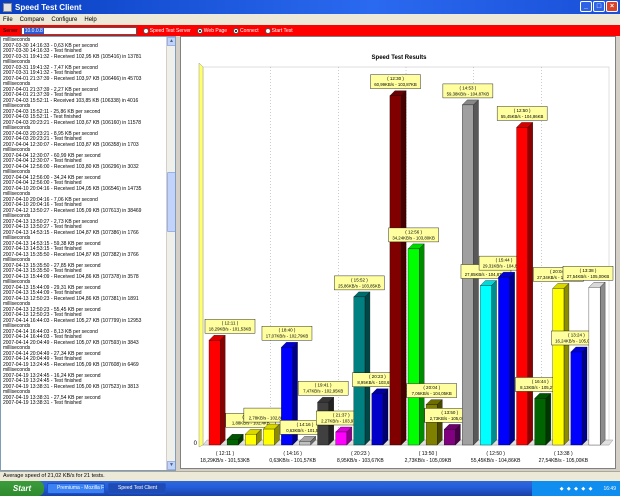 The height and width of the screenshot is (496, 620). What do you see at coordinates (8, 20) in the screenshot?
I see `menu-file: File` at bounding box center [8, 20].